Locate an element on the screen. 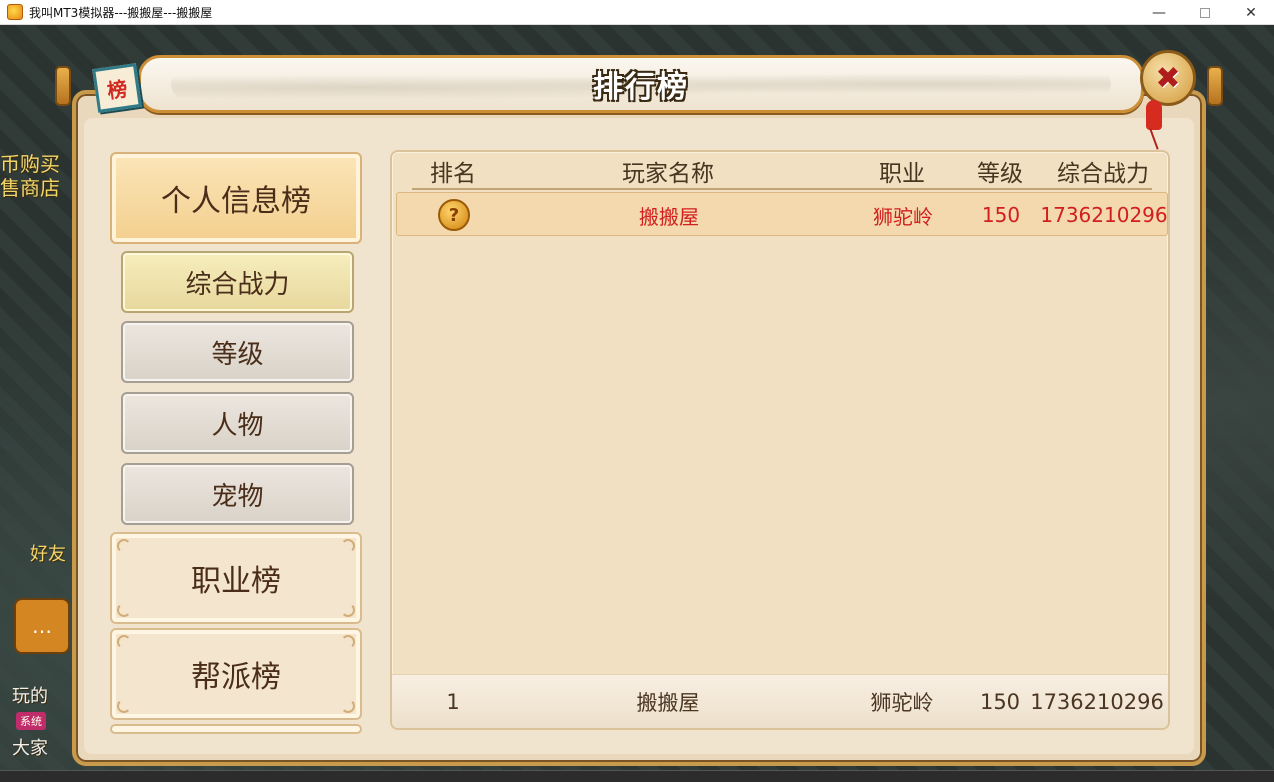  tab-more-partial is located at coordinates (236, 729).